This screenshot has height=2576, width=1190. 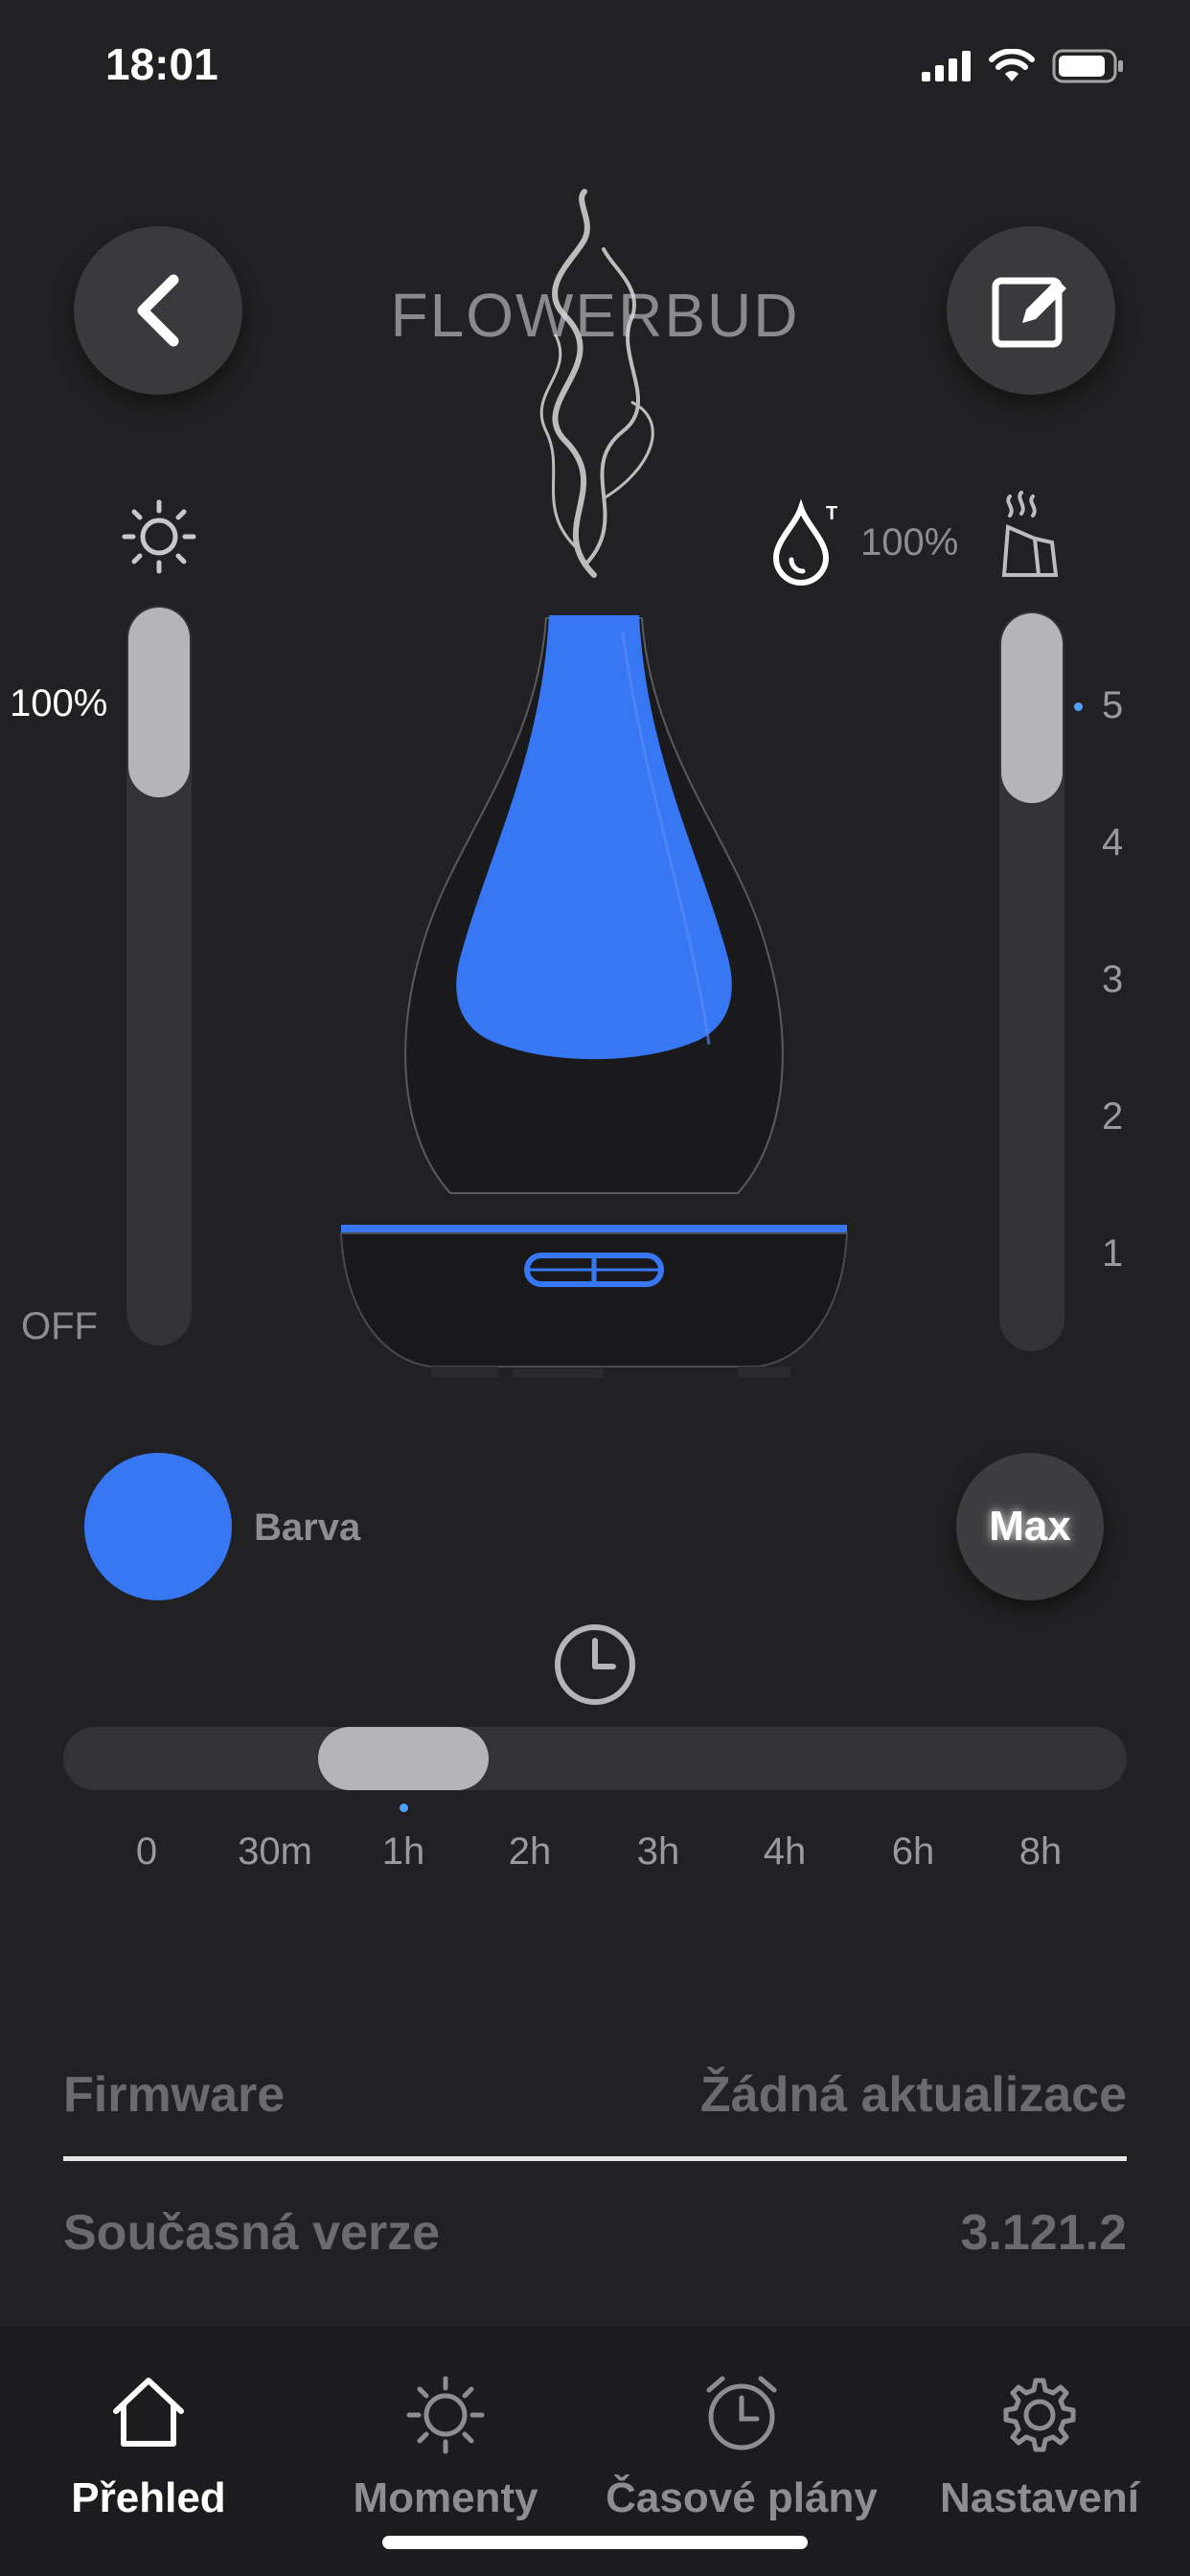 What do you see at coordinates (1030, 534) in the screenshot?
I see `mist-output-icon` at bounding box center [1030, 534].